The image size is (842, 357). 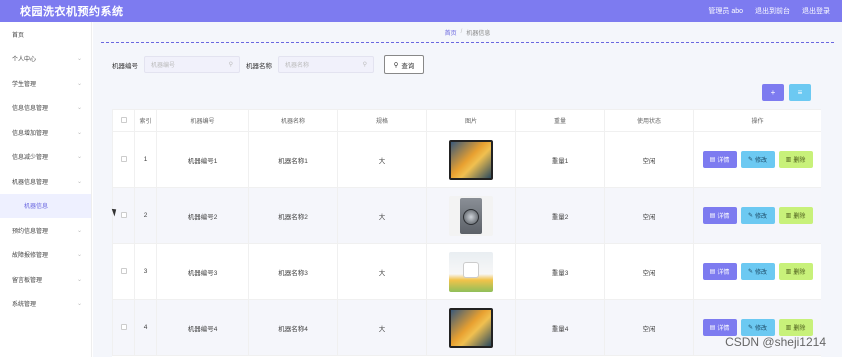 What do you see at coordinates (725, 11) in the screenshot?
I see `admin-label: 管理员 abo` at bounding box center [725, 11].